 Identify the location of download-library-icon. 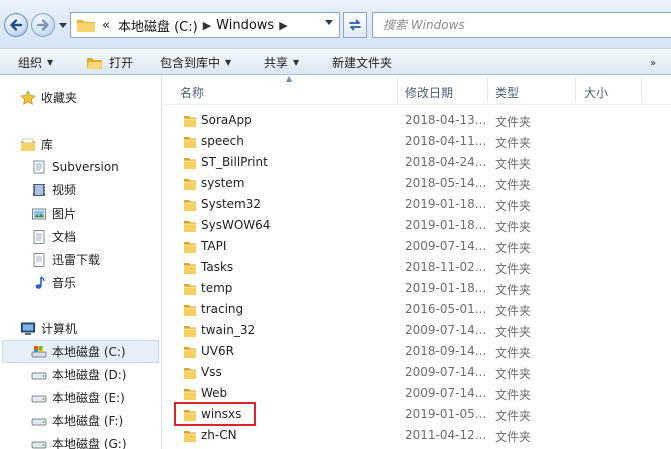
(39, 260).